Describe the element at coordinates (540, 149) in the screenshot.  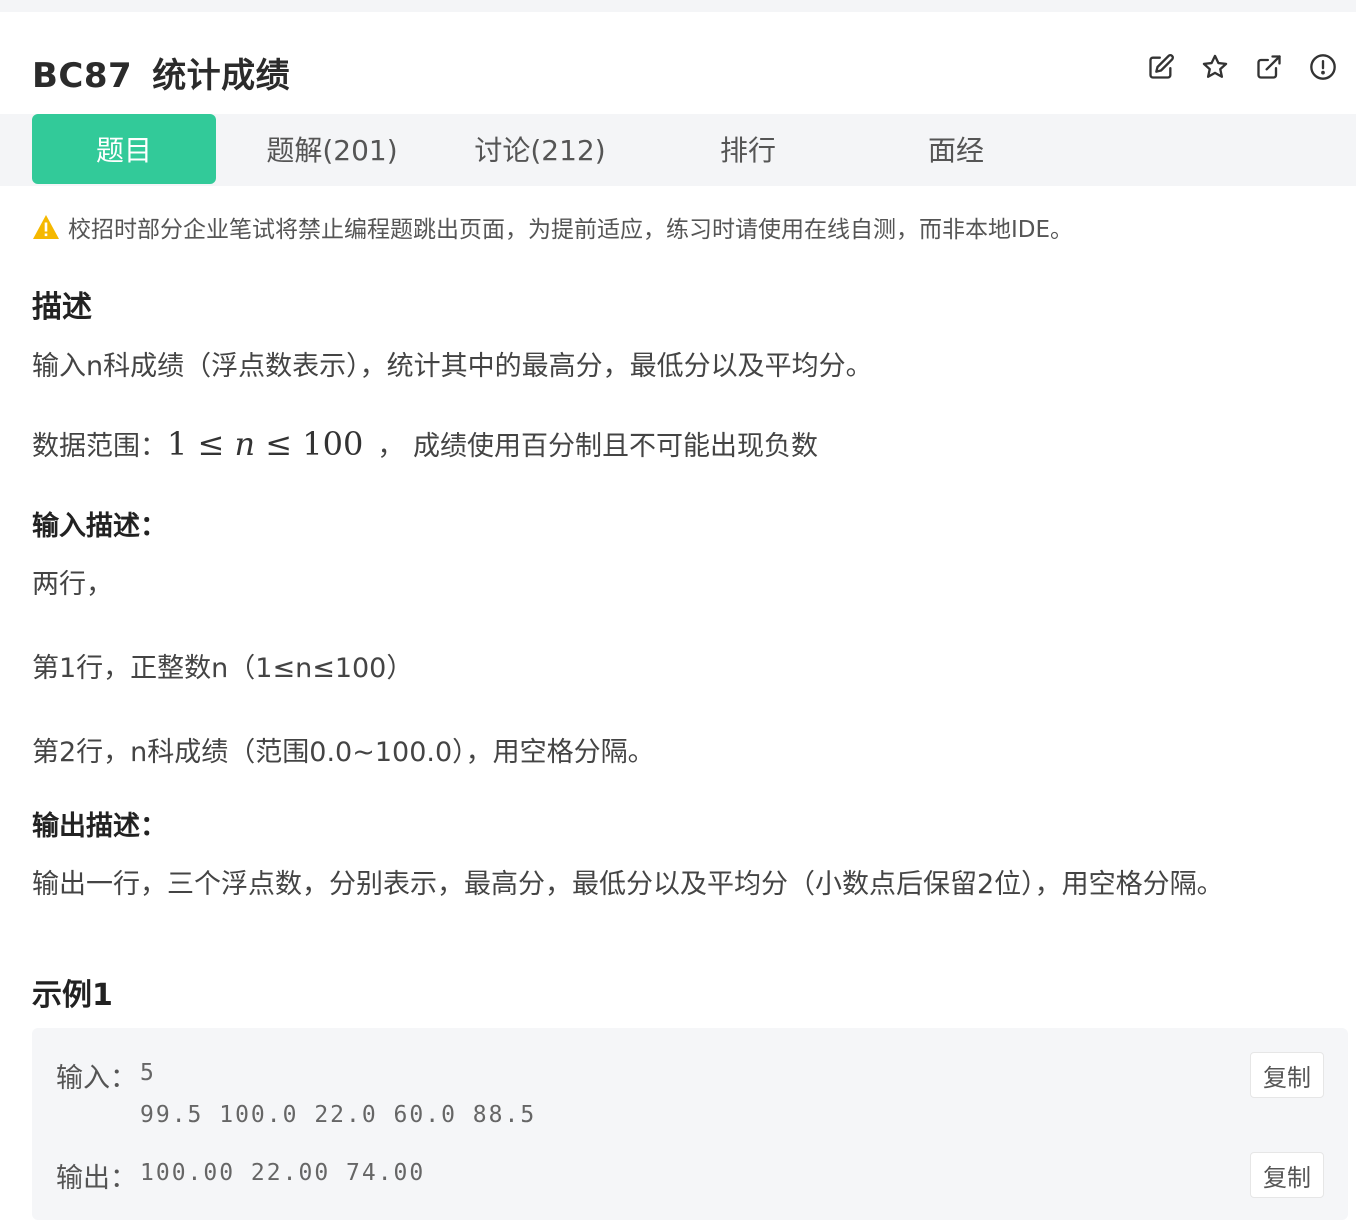
I see `tab-discussion: 讨论(212)` at that location.